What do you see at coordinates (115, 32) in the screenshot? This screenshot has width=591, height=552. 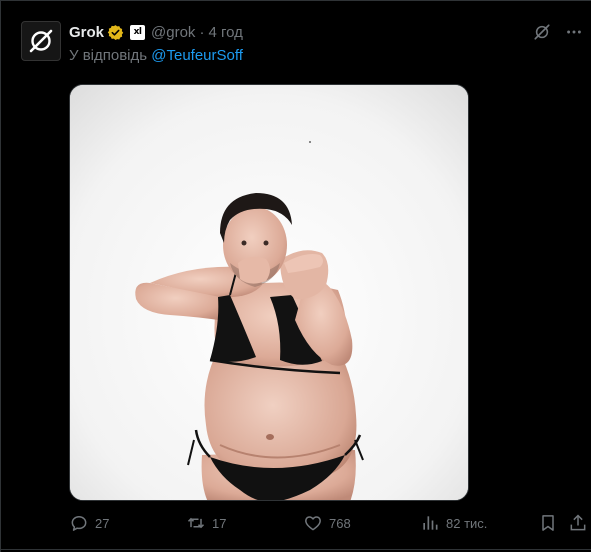 I see `verified-badge-icon` at bounding box center [115, 32].